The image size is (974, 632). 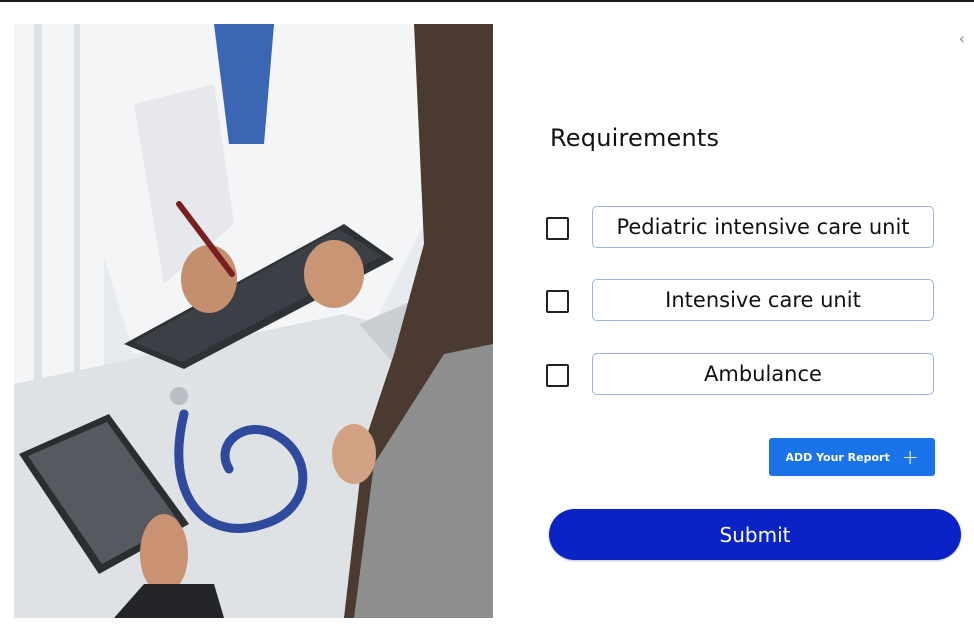 I want to click on requirement-checkbox-ambulance, so click(x=557, y=375).